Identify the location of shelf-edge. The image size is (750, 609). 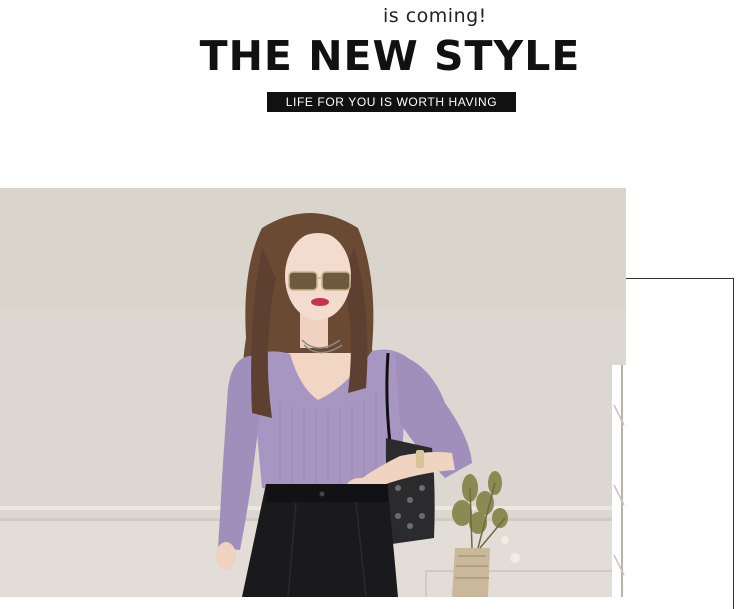
(619, 481).